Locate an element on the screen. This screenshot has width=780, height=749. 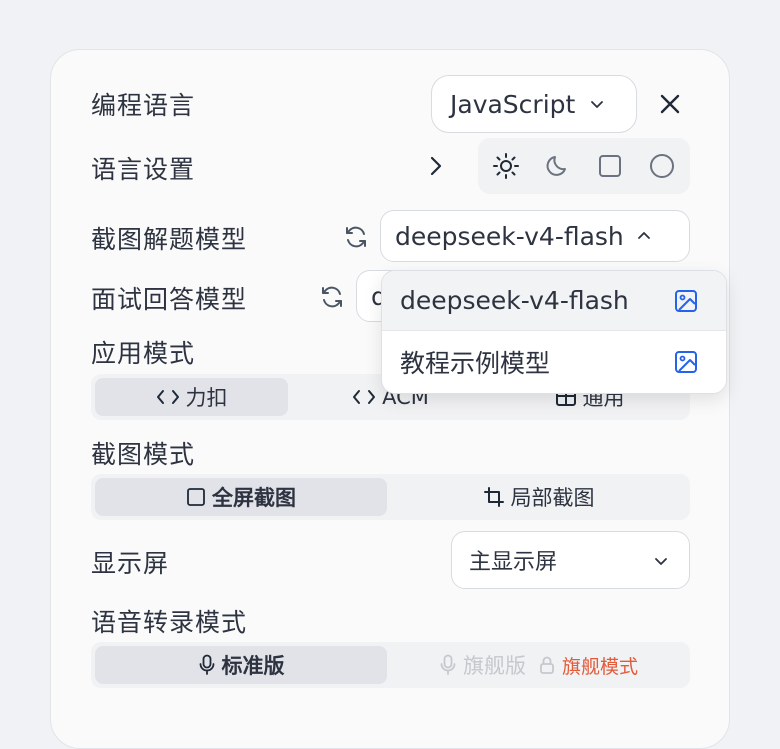
transcribe-label: 语音转录模式 is located at coordinates (169, 622).